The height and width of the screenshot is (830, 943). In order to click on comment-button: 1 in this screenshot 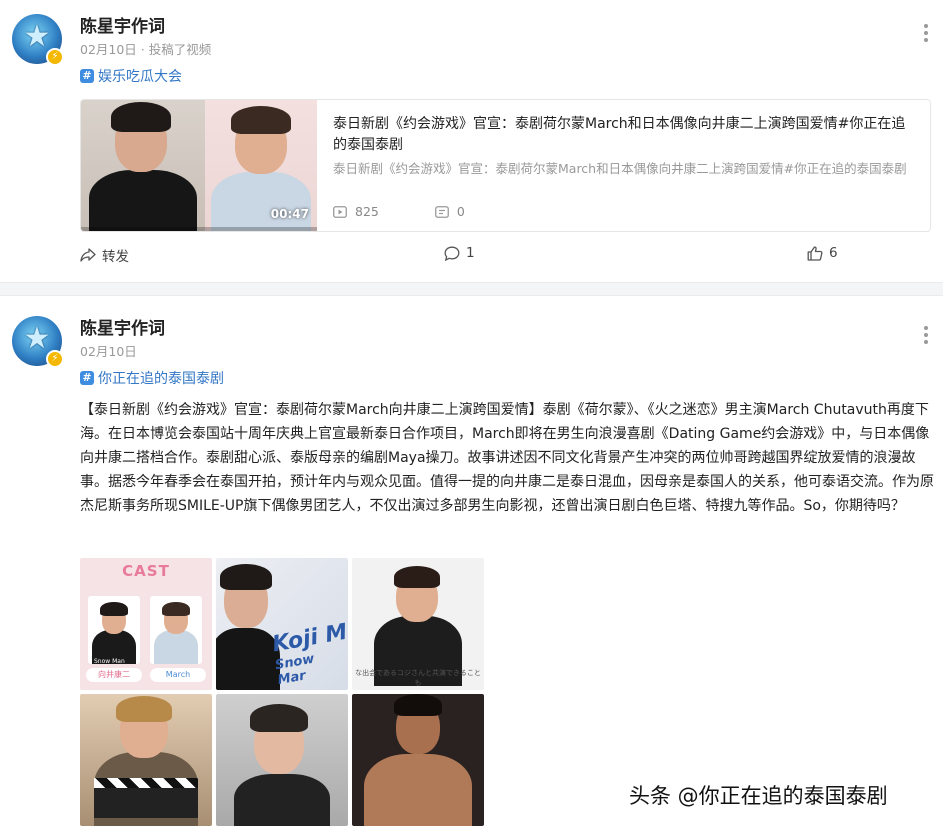, I will do `click(459, 253)`.